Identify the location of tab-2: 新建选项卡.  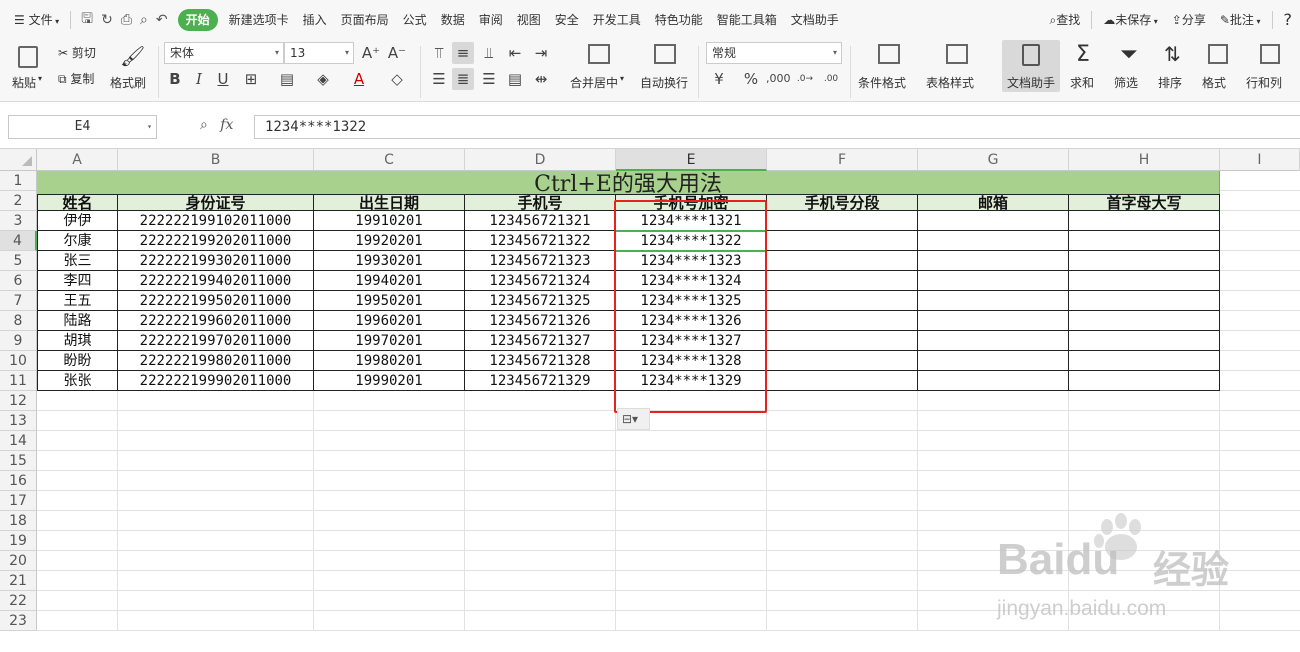
(259, 20).